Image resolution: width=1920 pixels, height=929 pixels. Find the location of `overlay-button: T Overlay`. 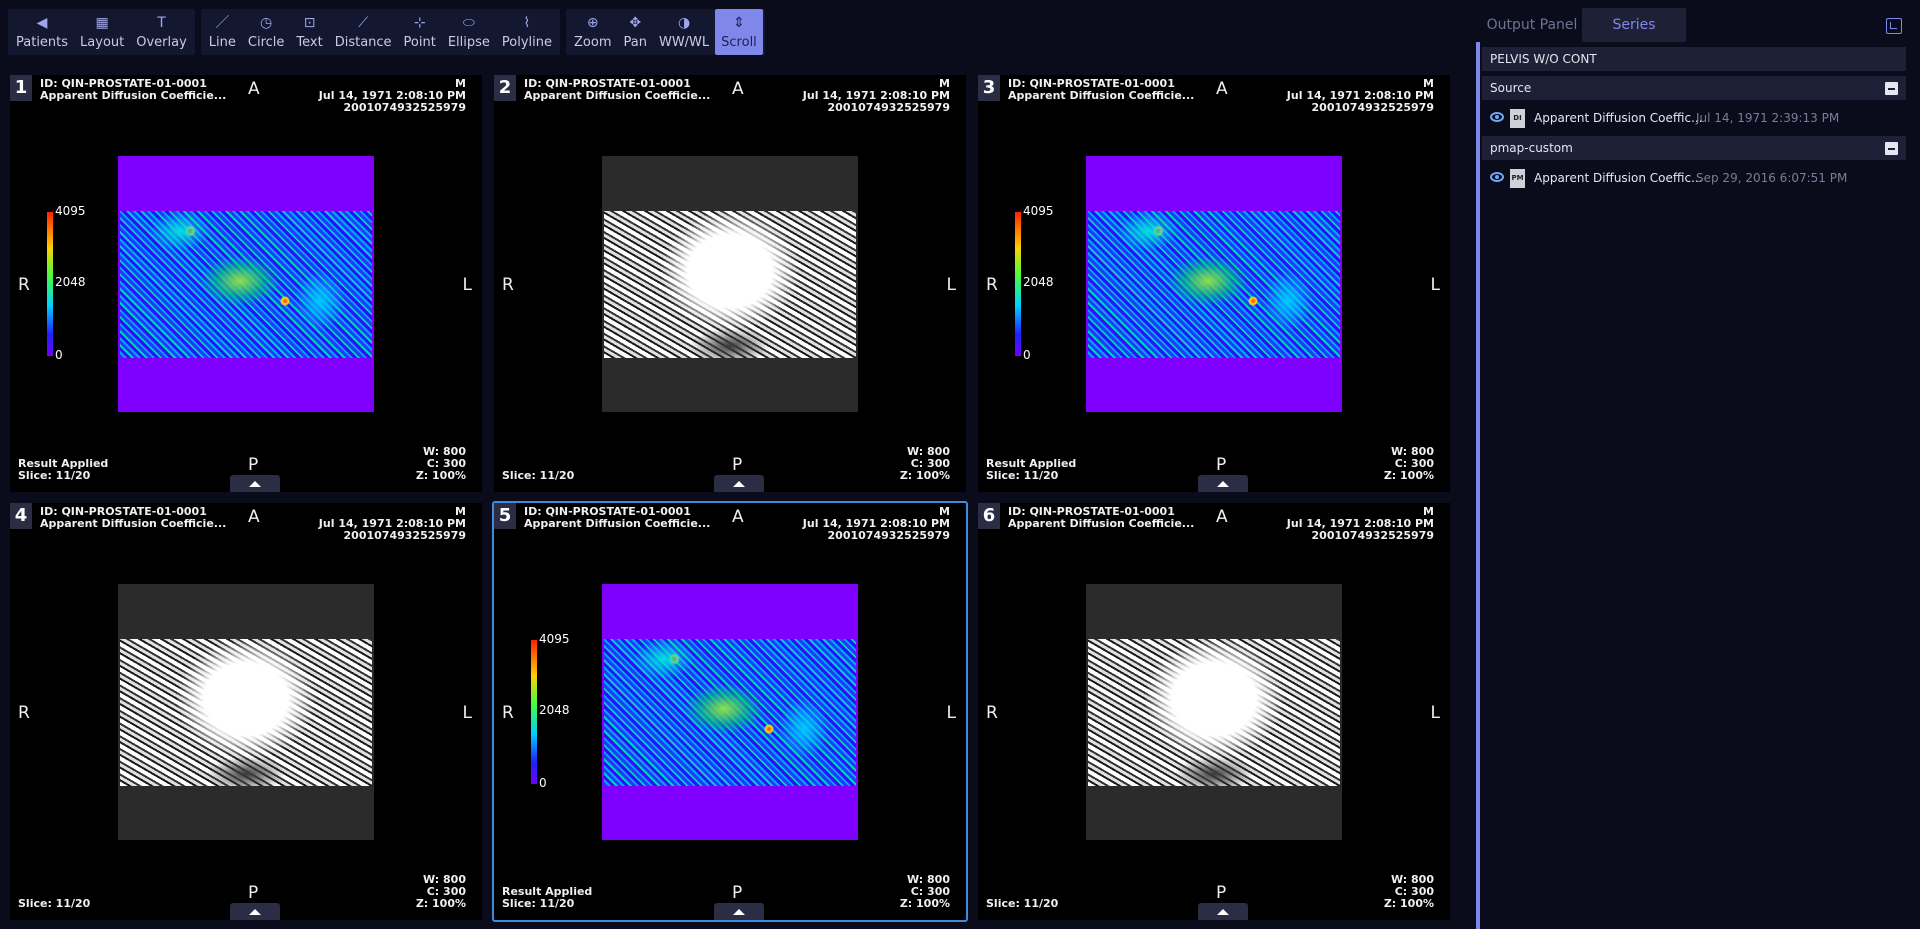

overlay-button: T Overlay is located at coordinates (161, 32).